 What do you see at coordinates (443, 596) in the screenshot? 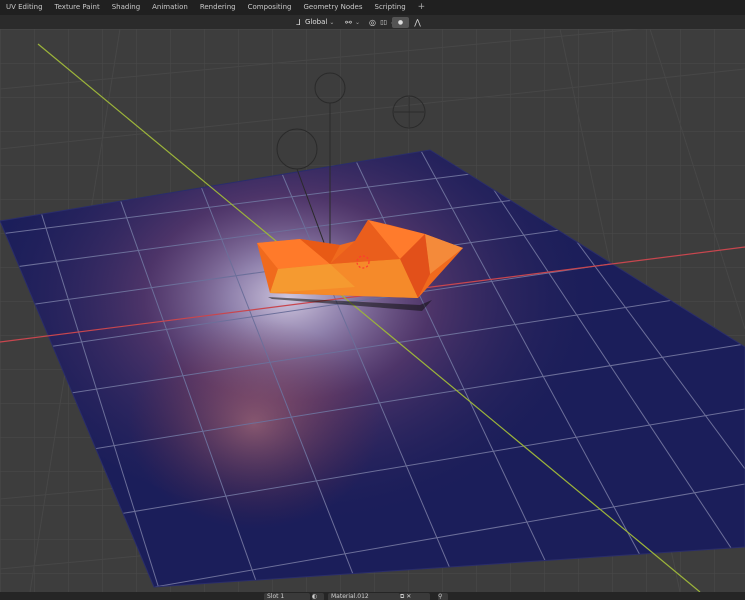
I see `pin-icon: ⚲` at bounding box center [443, 596].